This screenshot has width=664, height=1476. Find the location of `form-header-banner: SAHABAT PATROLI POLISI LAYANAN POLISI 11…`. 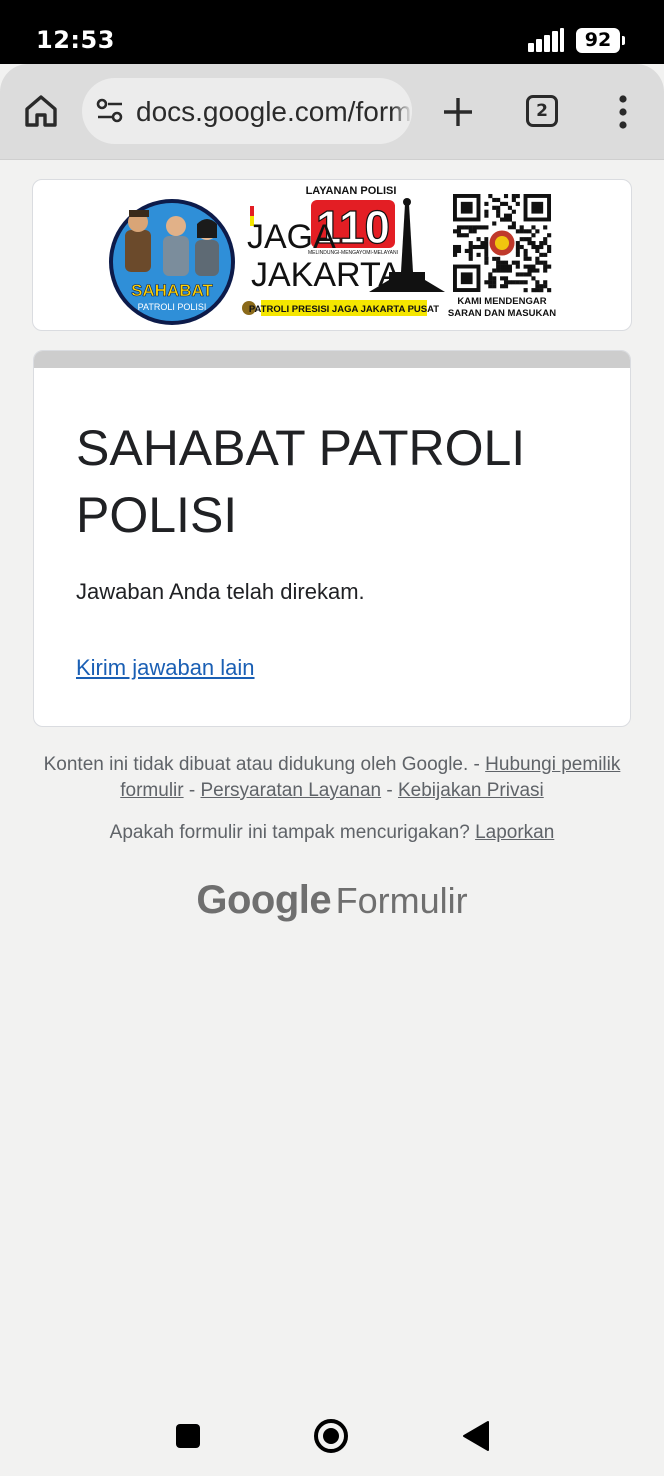

form-header-banner: SAHABAT PATROLI POLISI LAYANAN POLISI 11… is located at coordinates (332, 255).